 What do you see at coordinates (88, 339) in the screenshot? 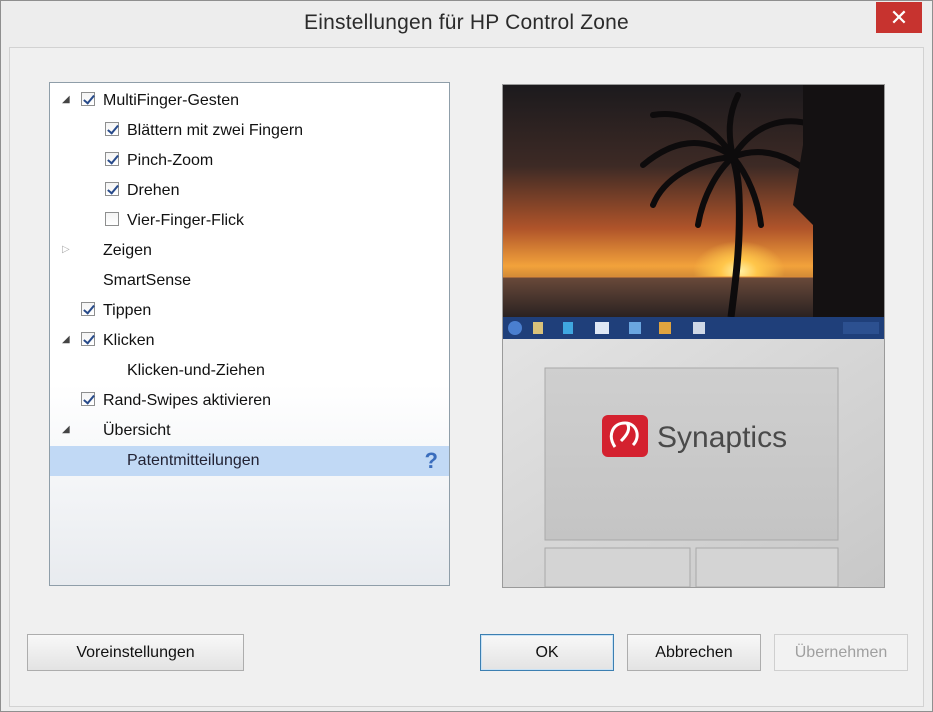
I see `checkbox-klicken` at bounding box center [88, 339].